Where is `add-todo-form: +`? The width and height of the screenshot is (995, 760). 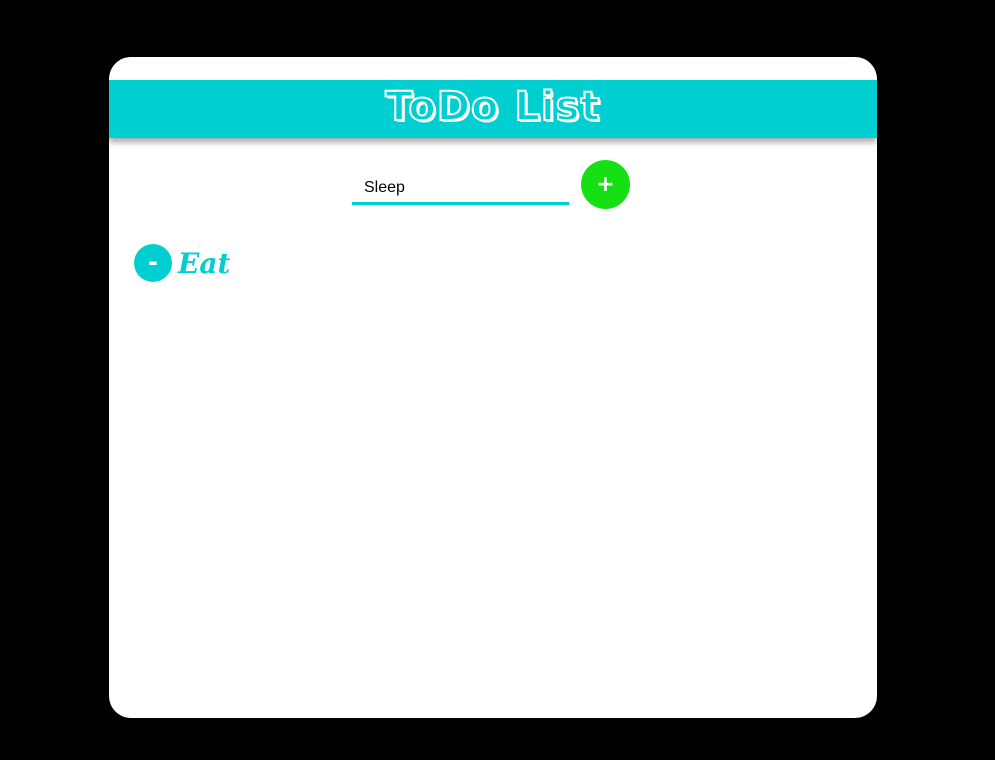 add-todo-form: + is located at coordinates (492, 186).